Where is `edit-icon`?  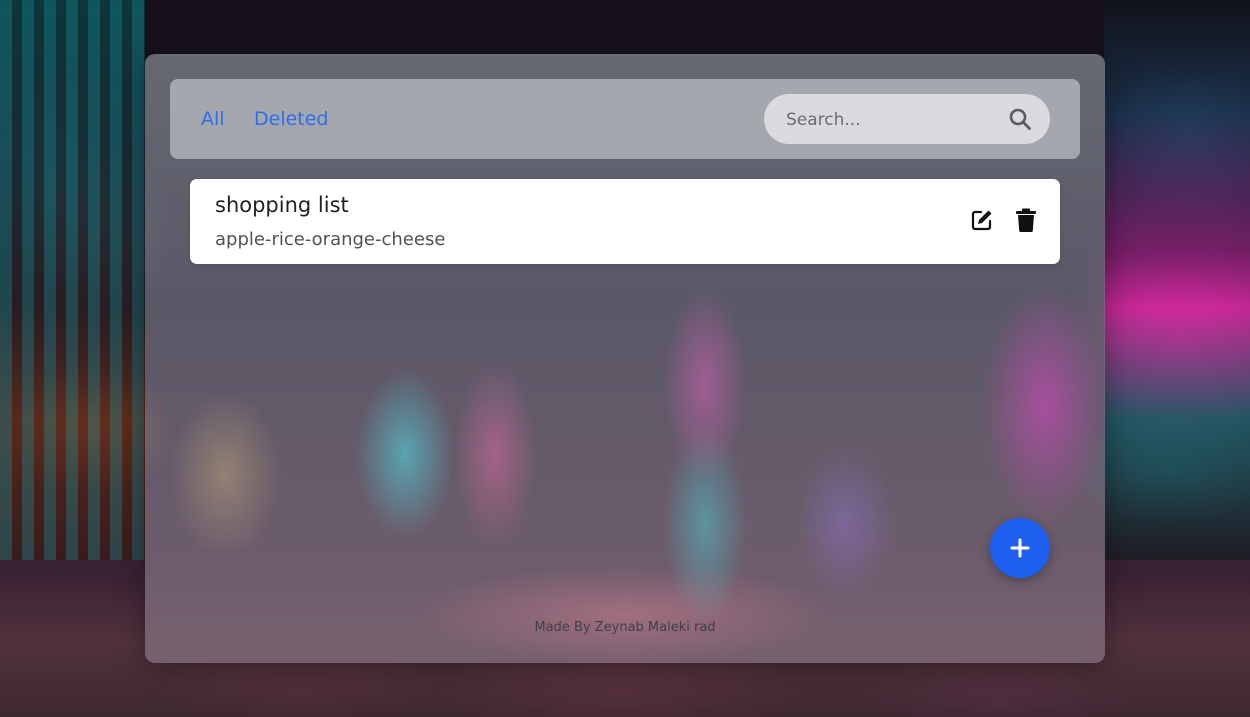 edit-icon is located at coordinates (982, 220).